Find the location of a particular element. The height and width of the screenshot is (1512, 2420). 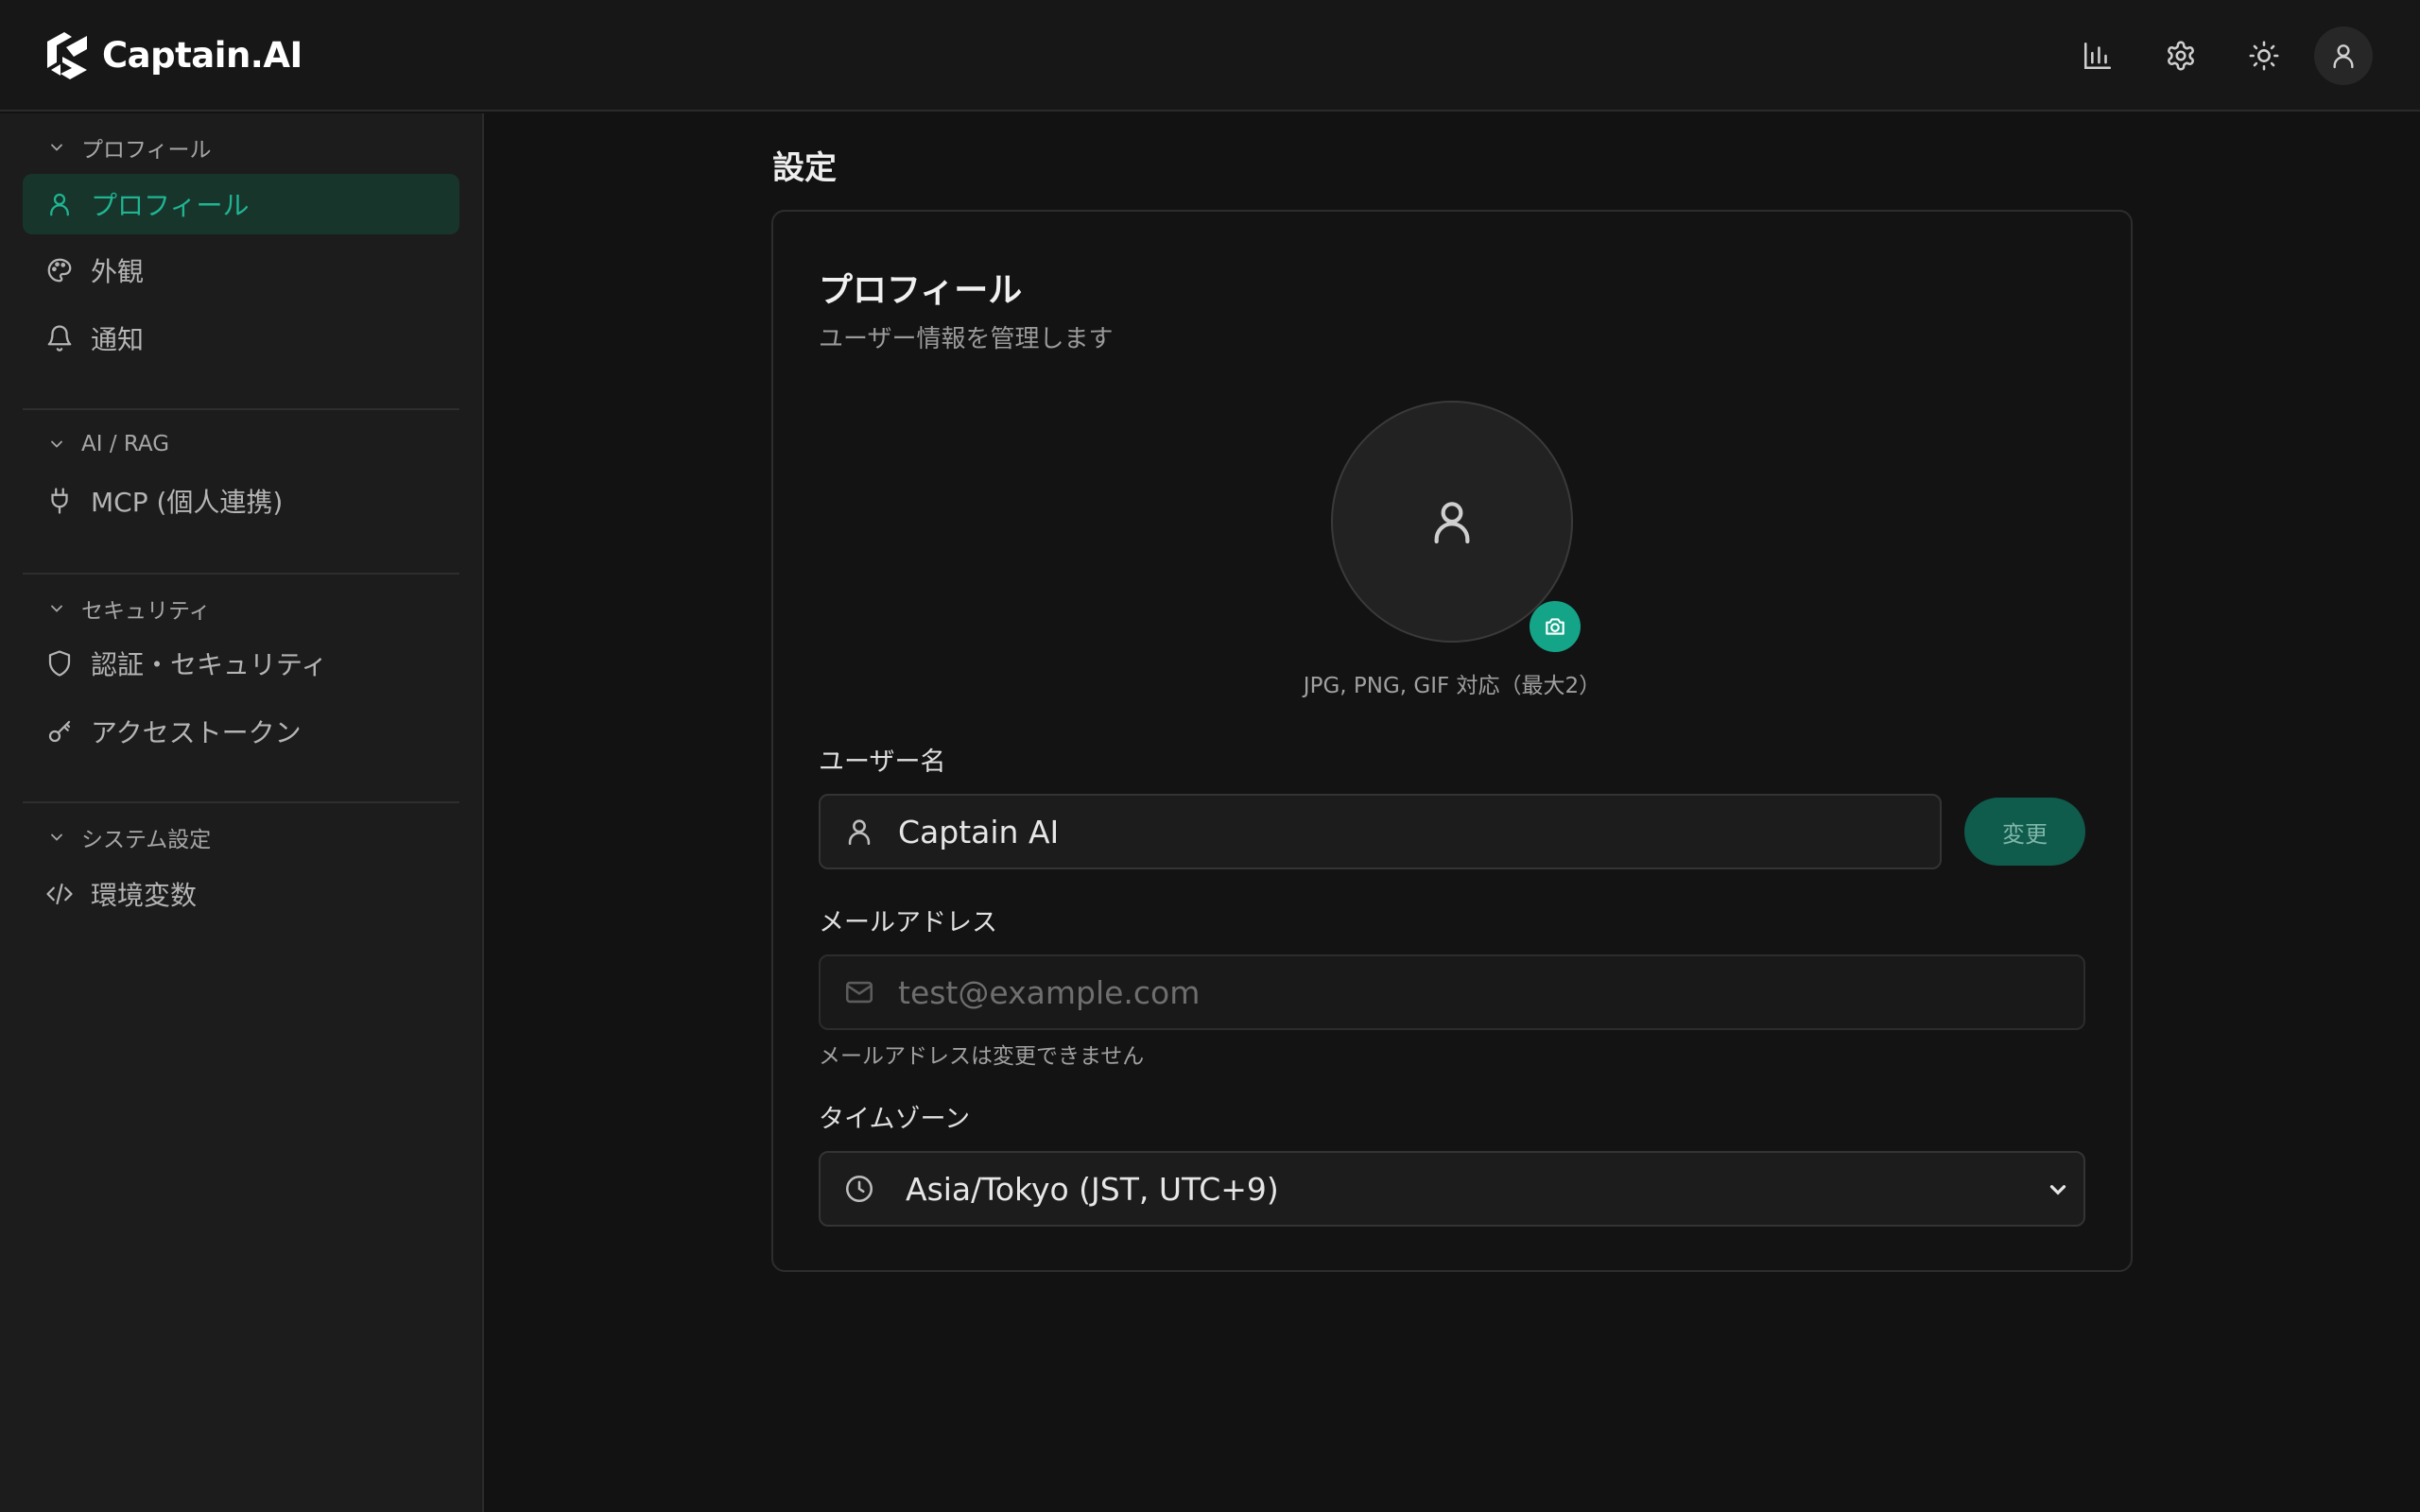

mail-icon is located at coordinates (859, 992).